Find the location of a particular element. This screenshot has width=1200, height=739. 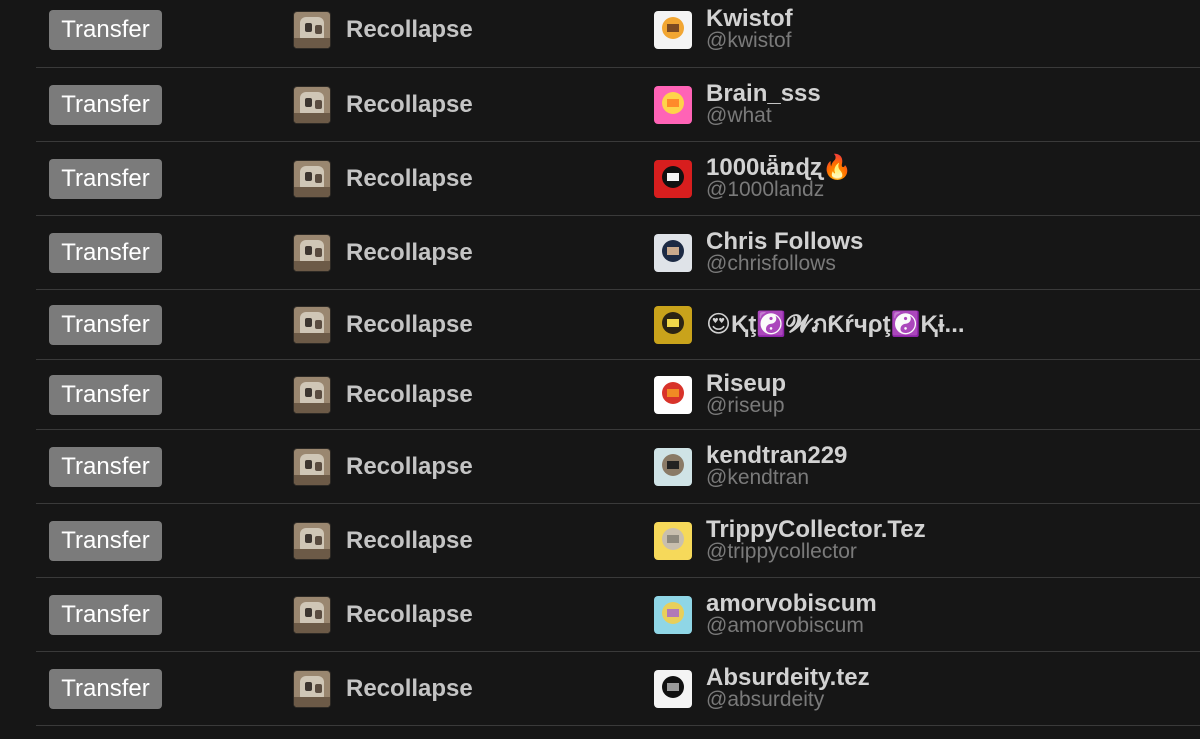

user-handle: @absurdeity is located at coordinates (765, 699).